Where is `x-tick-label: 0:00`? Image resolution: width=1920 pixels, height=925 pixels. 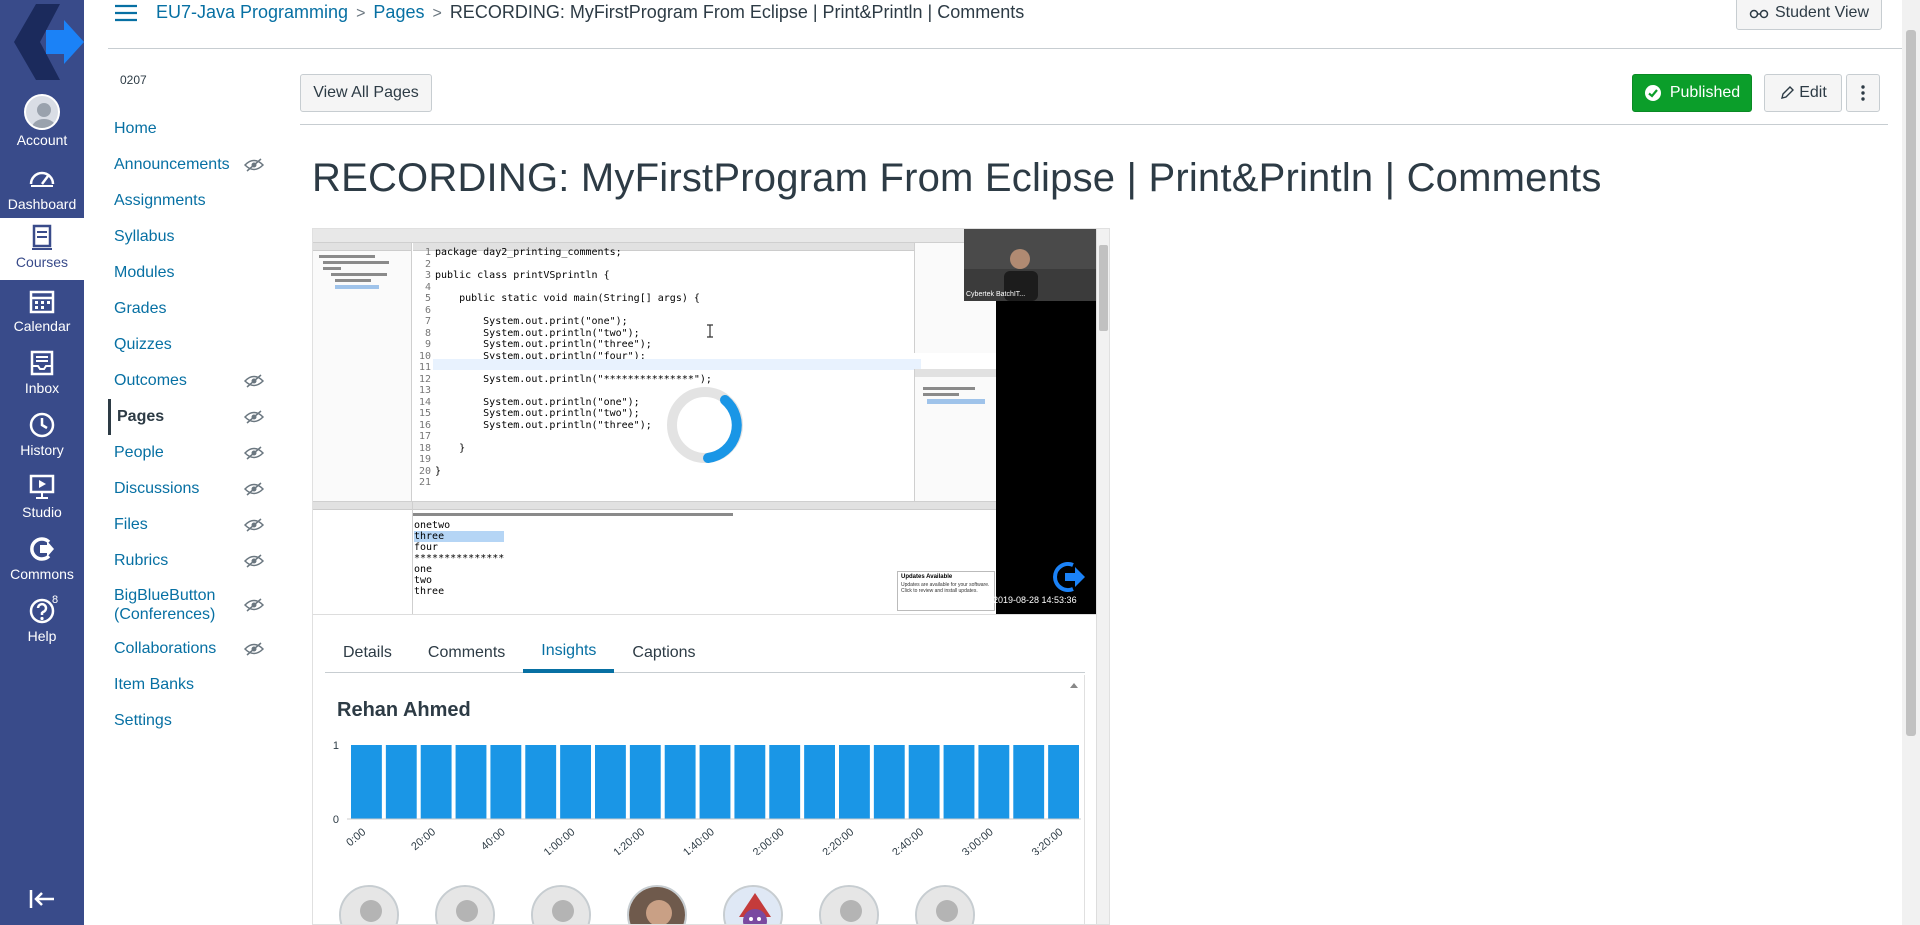 x-tick-label: 0:00 is located at coordinates (356, 837).